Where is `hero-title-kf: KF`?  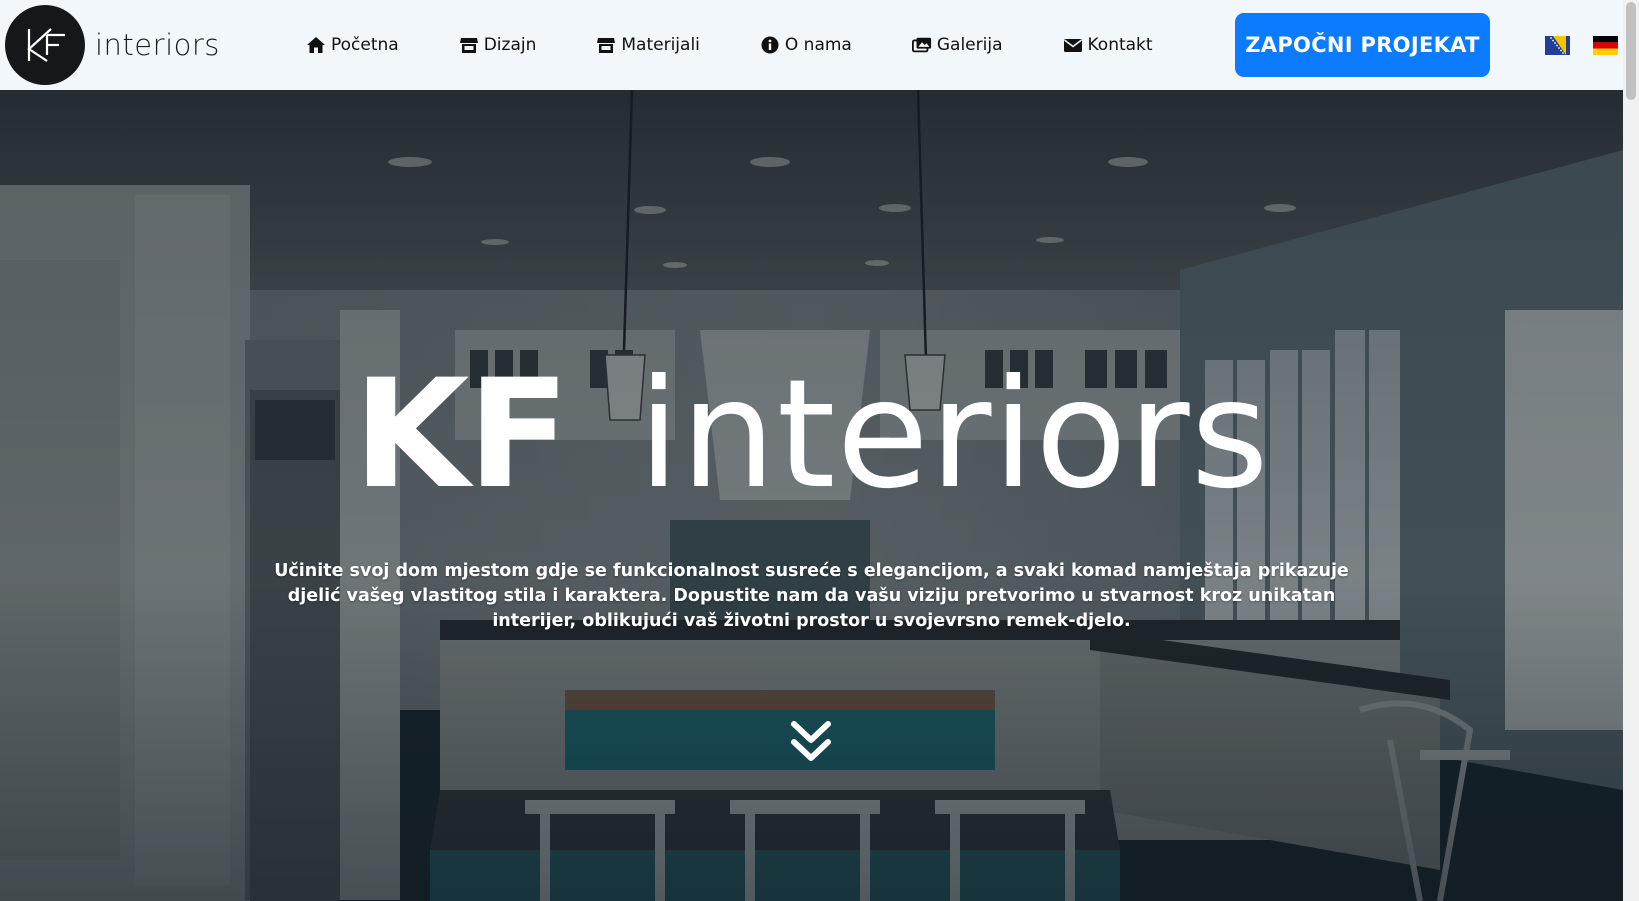
hero-title-kf: KF is located at coordinates (461, 435).